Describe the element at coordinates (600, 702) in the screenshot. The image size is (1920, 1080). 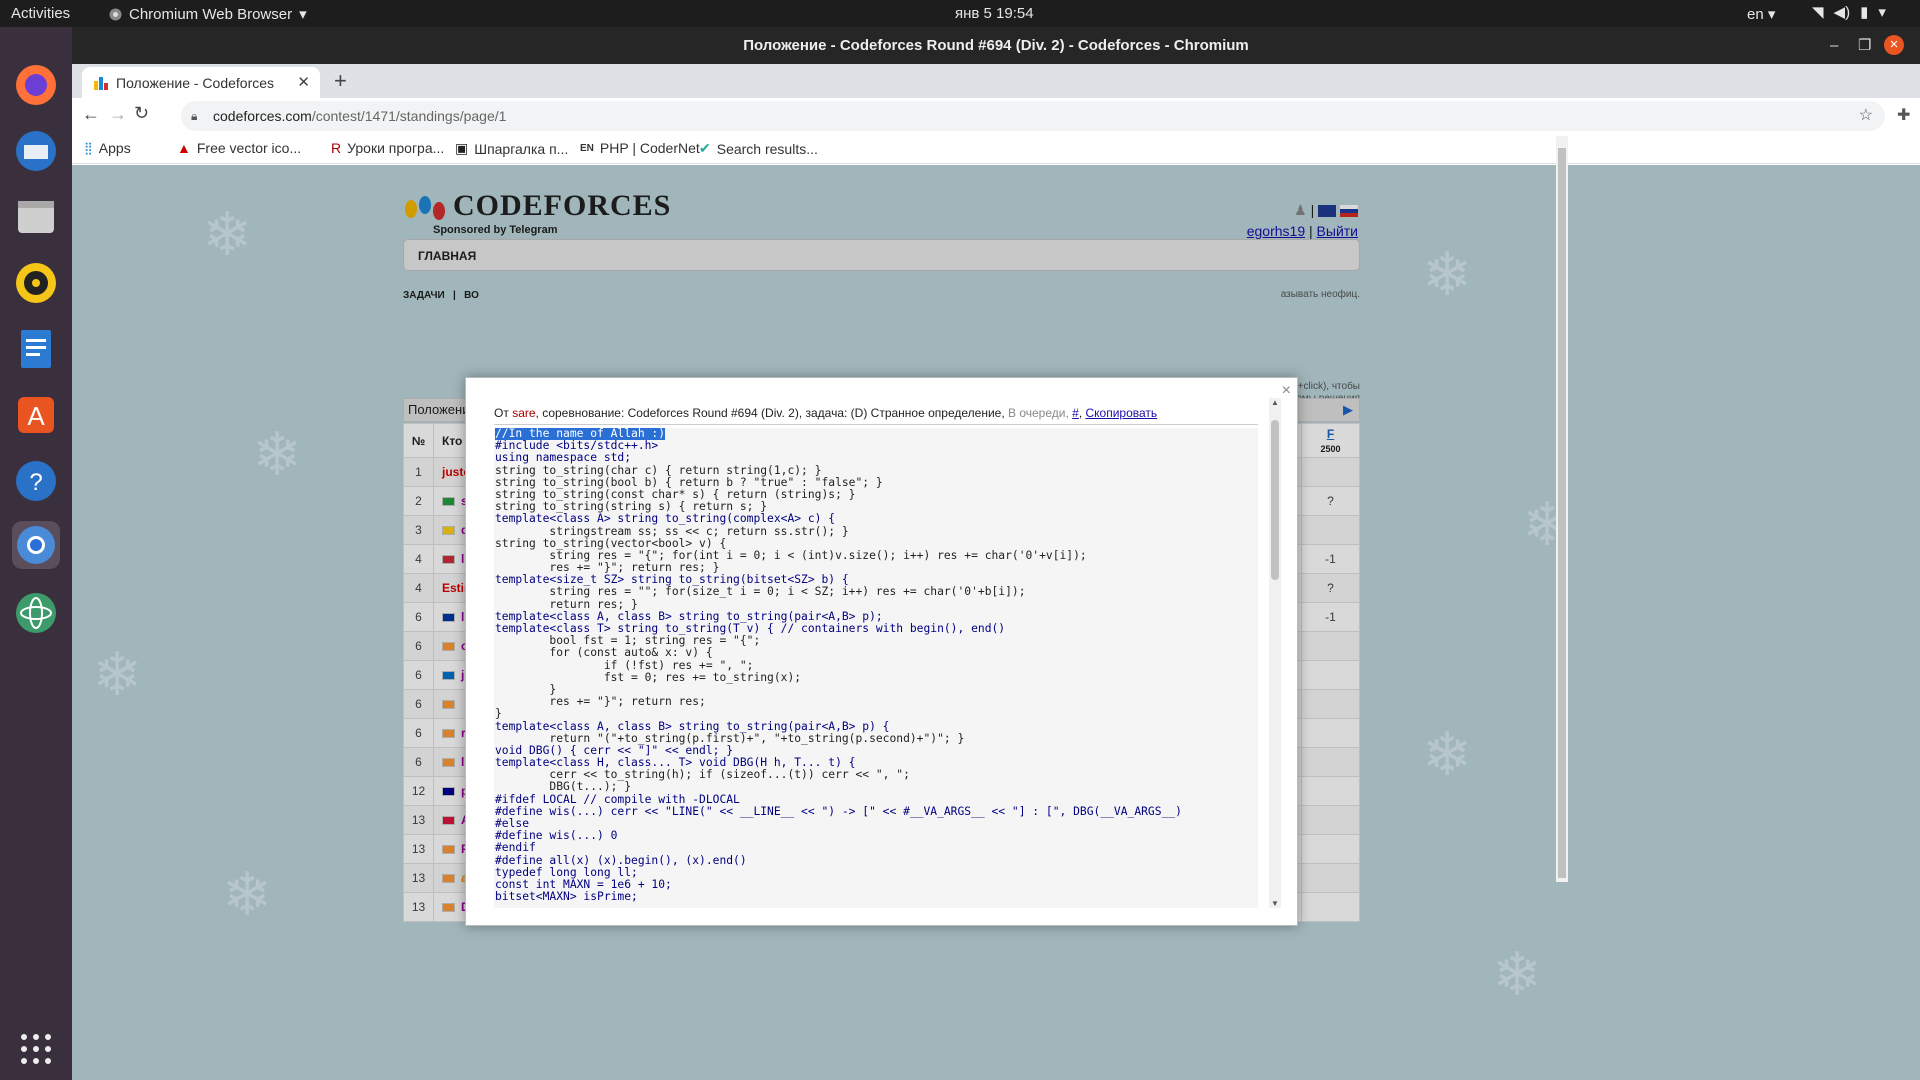
I see `code-line: res += "}"; return res;` at that location.